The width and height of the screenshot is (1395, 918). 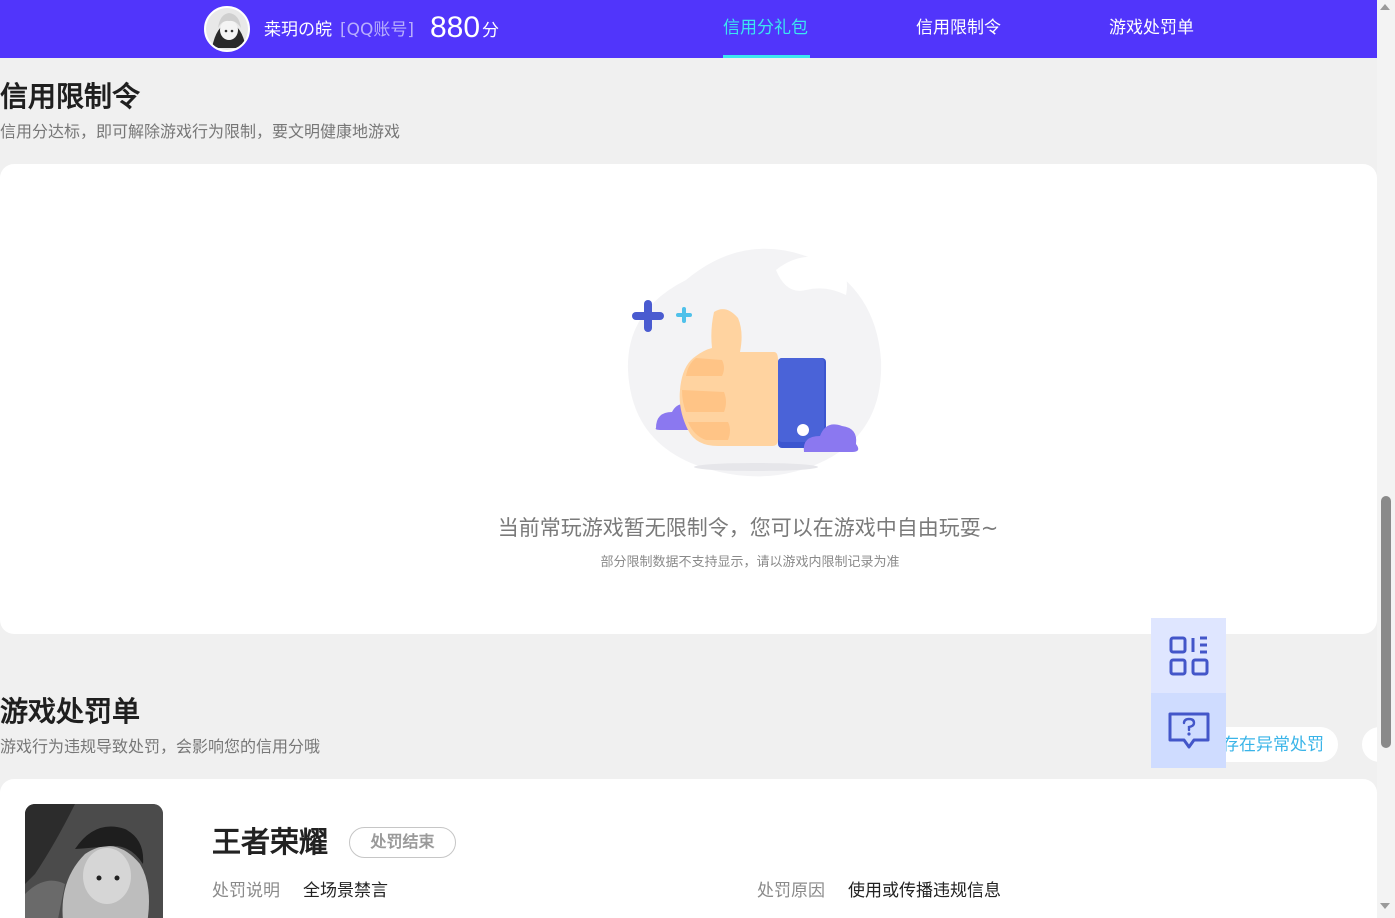 What do you see at coordinates (94, 861) in the screenshot?
I see `game-thumbnail` at bounding box center [94, 861].